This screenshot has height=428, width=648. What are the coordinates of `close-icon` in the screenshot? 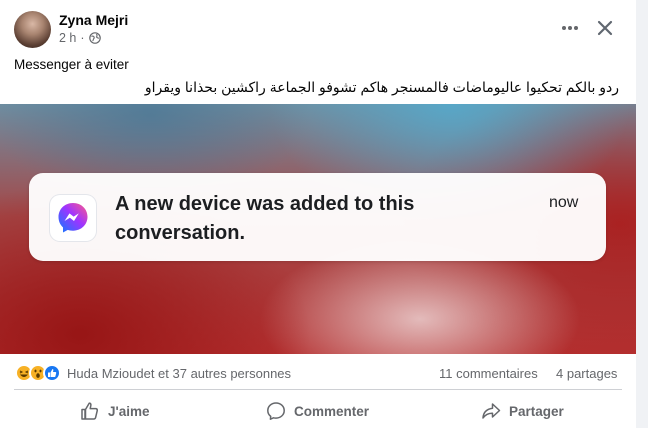 It's located at (605, 28).